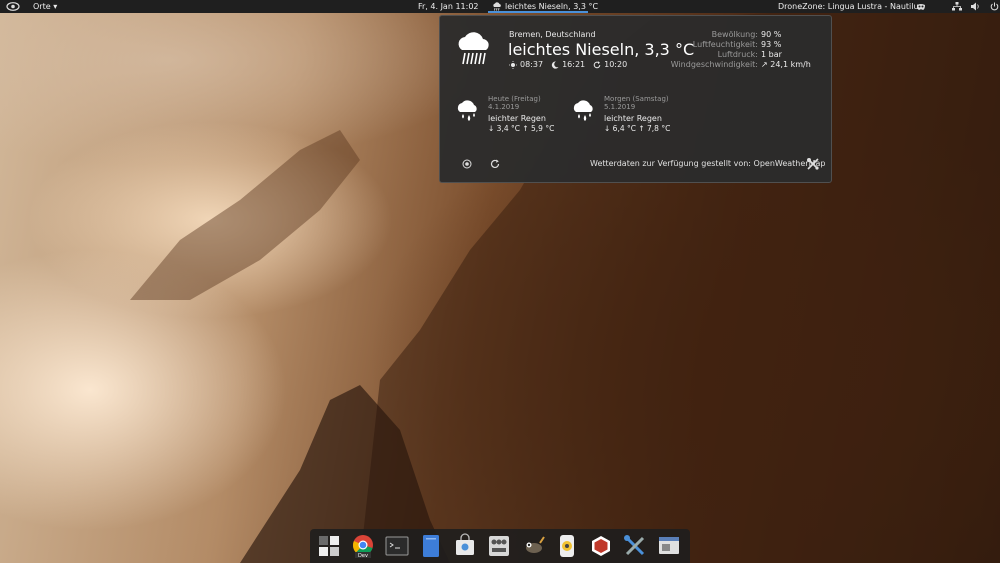 Image resolution: width=1000 pixels, height=563 pixels. What do you see at coordinates (363, 546) in the screenshot?
I see `chrome-icon: Dev` at bounding box center [363, 546].